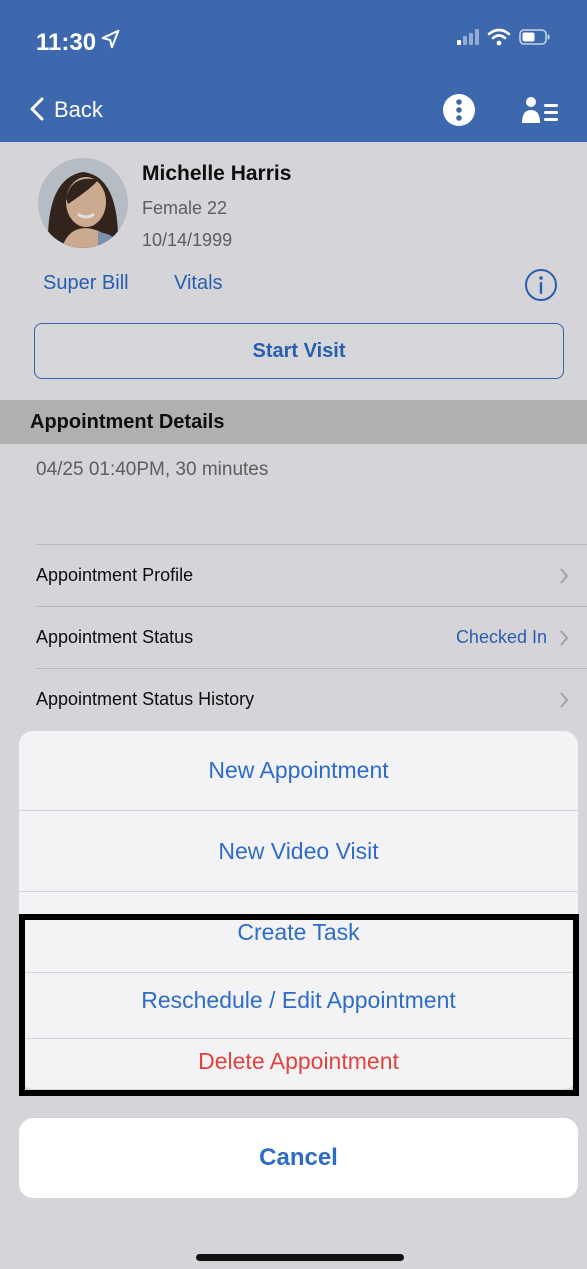 The image size is (587, 1269). I want to click on signal-icon, so click(468, 37).